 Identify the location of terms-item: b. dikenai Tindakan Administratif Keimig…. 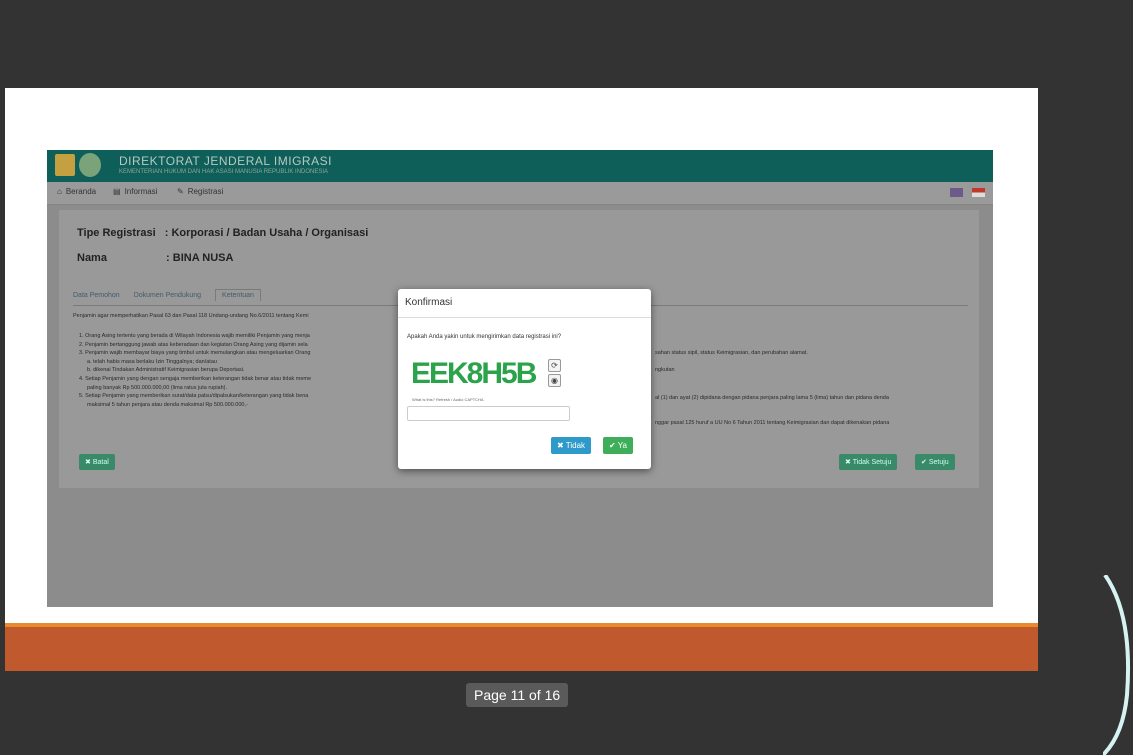
(166, 370).